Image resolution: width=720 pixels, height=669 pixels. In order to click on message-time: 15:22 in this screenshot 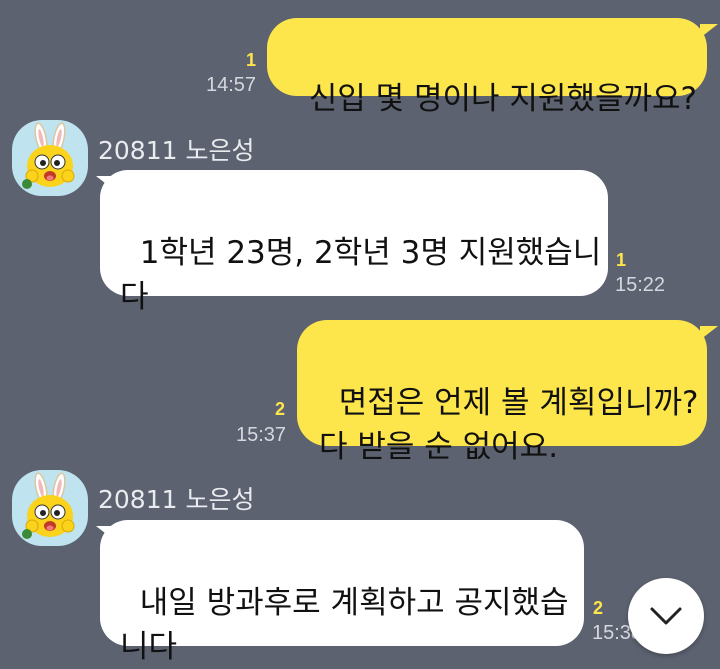, I will do `click(640, 285)`.